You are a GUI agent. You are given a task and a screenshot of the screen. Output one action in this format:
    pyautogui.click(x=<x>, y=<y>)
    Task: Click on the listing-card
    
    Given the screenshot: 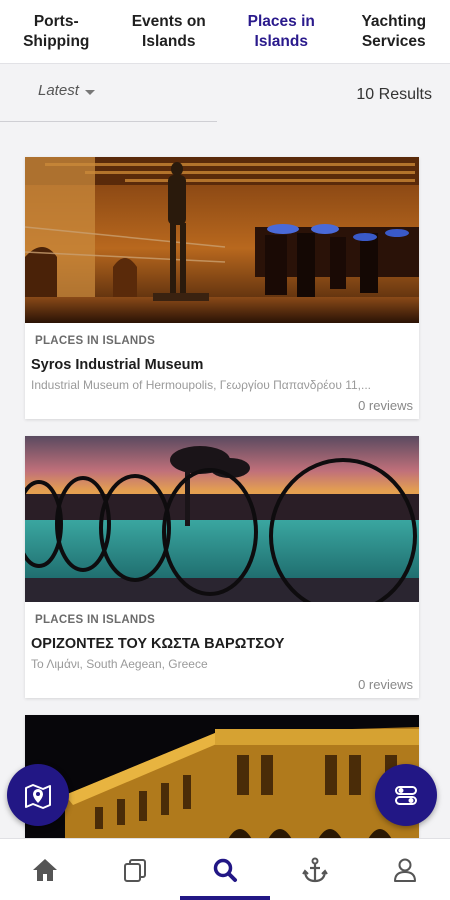 What is the action you would take?
    pyautogui.click(x=222, y=780)
    